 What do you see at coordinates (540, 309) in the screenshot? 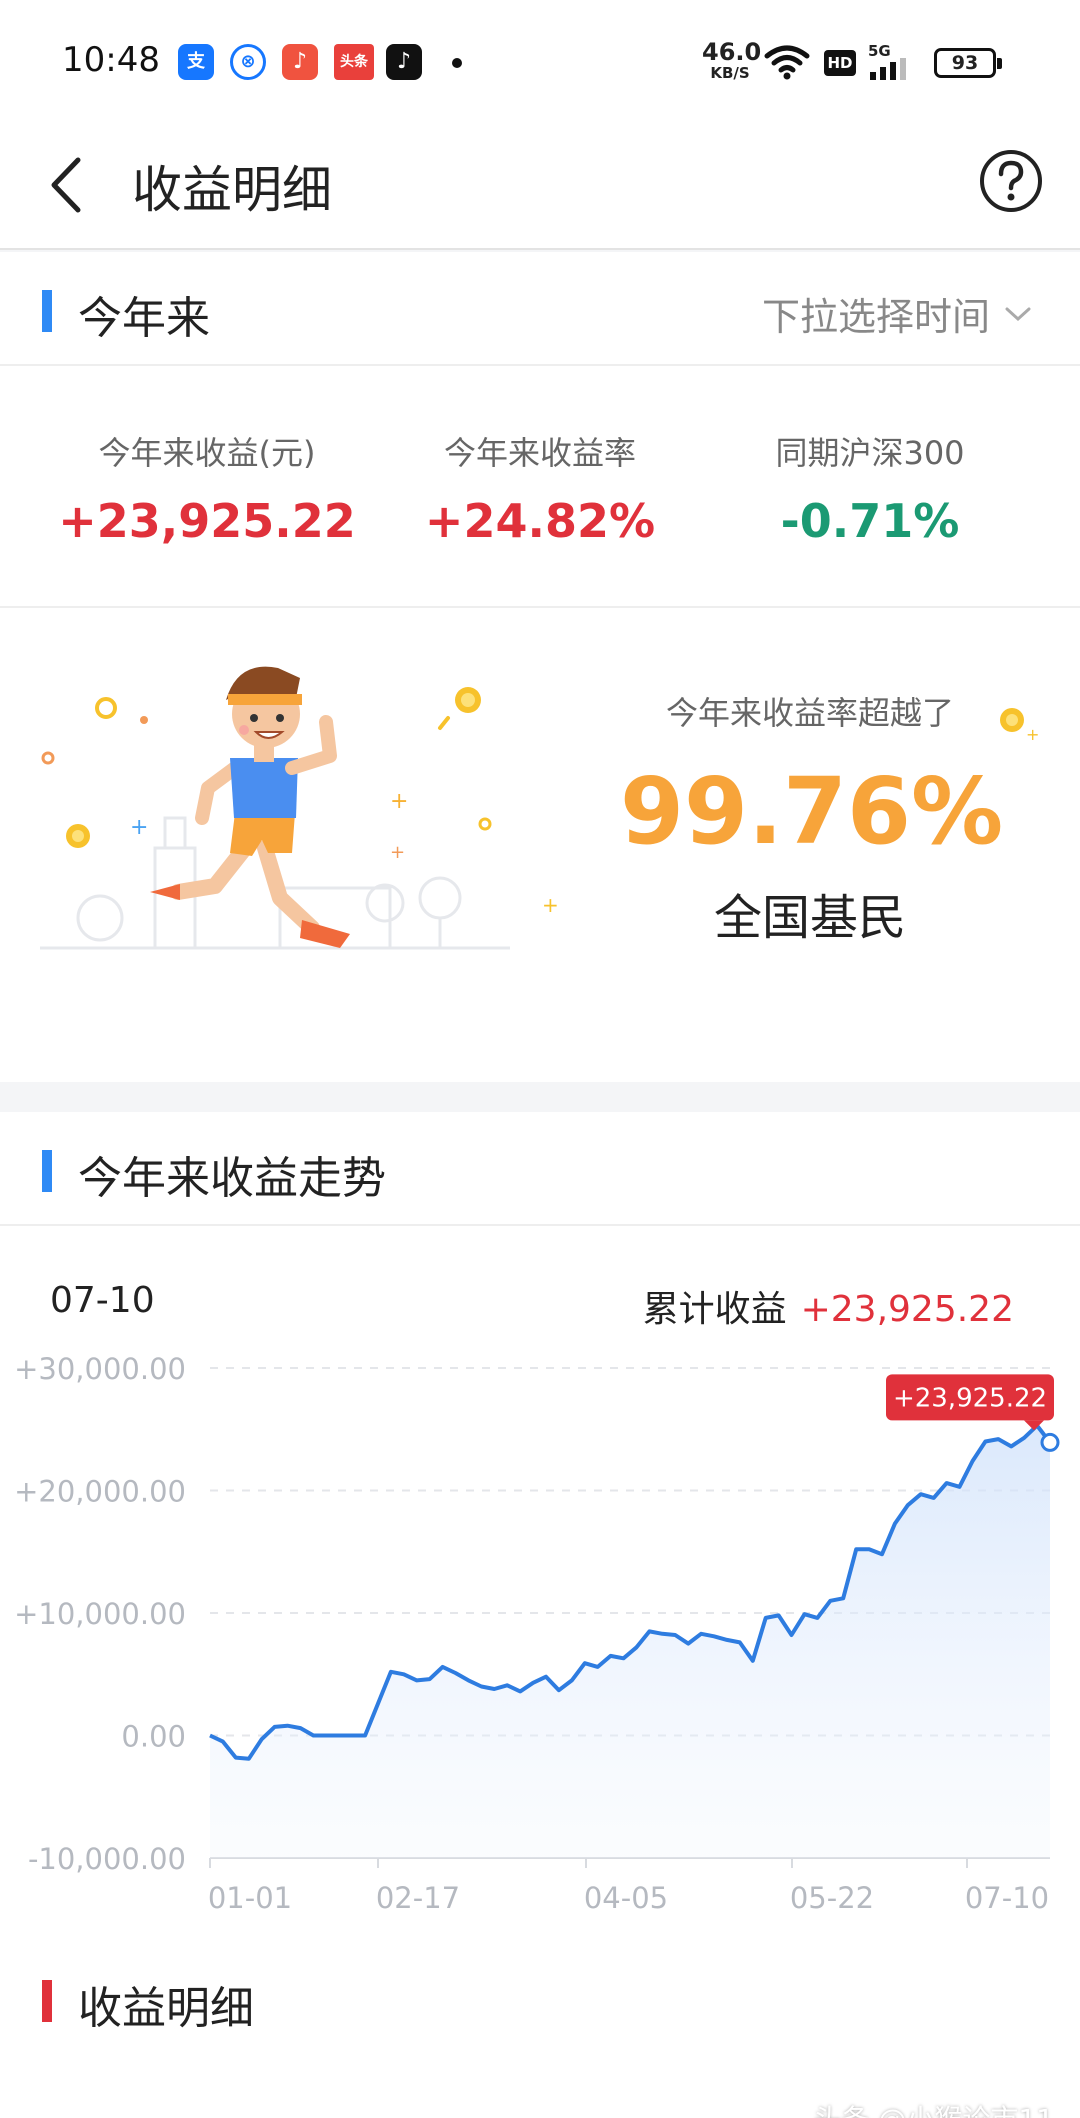
I see `ytd-header: 今年来 下拉选择时间` at bounding box center [540, 309].